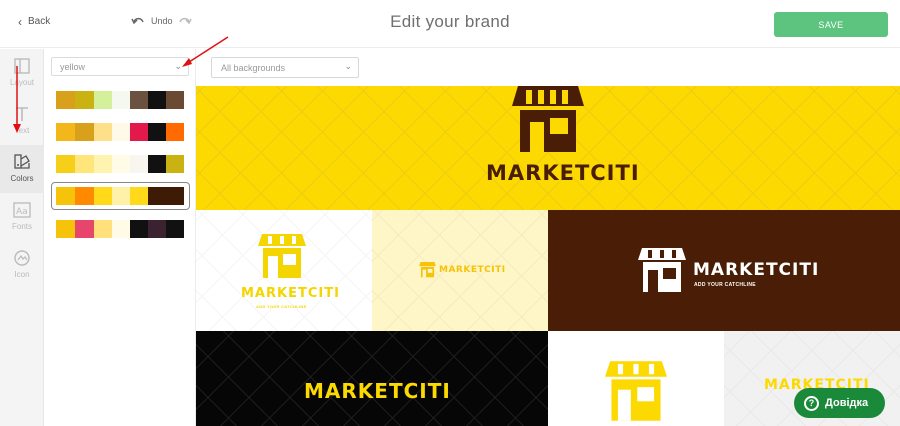 The image size is (900, 426). I want to click on help-label: Довідка, so click(847, 403).